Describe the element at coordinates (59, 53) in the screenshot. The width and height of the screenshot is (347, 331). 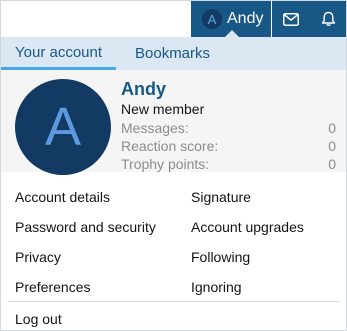
I see `tab-your-account: Your account` at that location.